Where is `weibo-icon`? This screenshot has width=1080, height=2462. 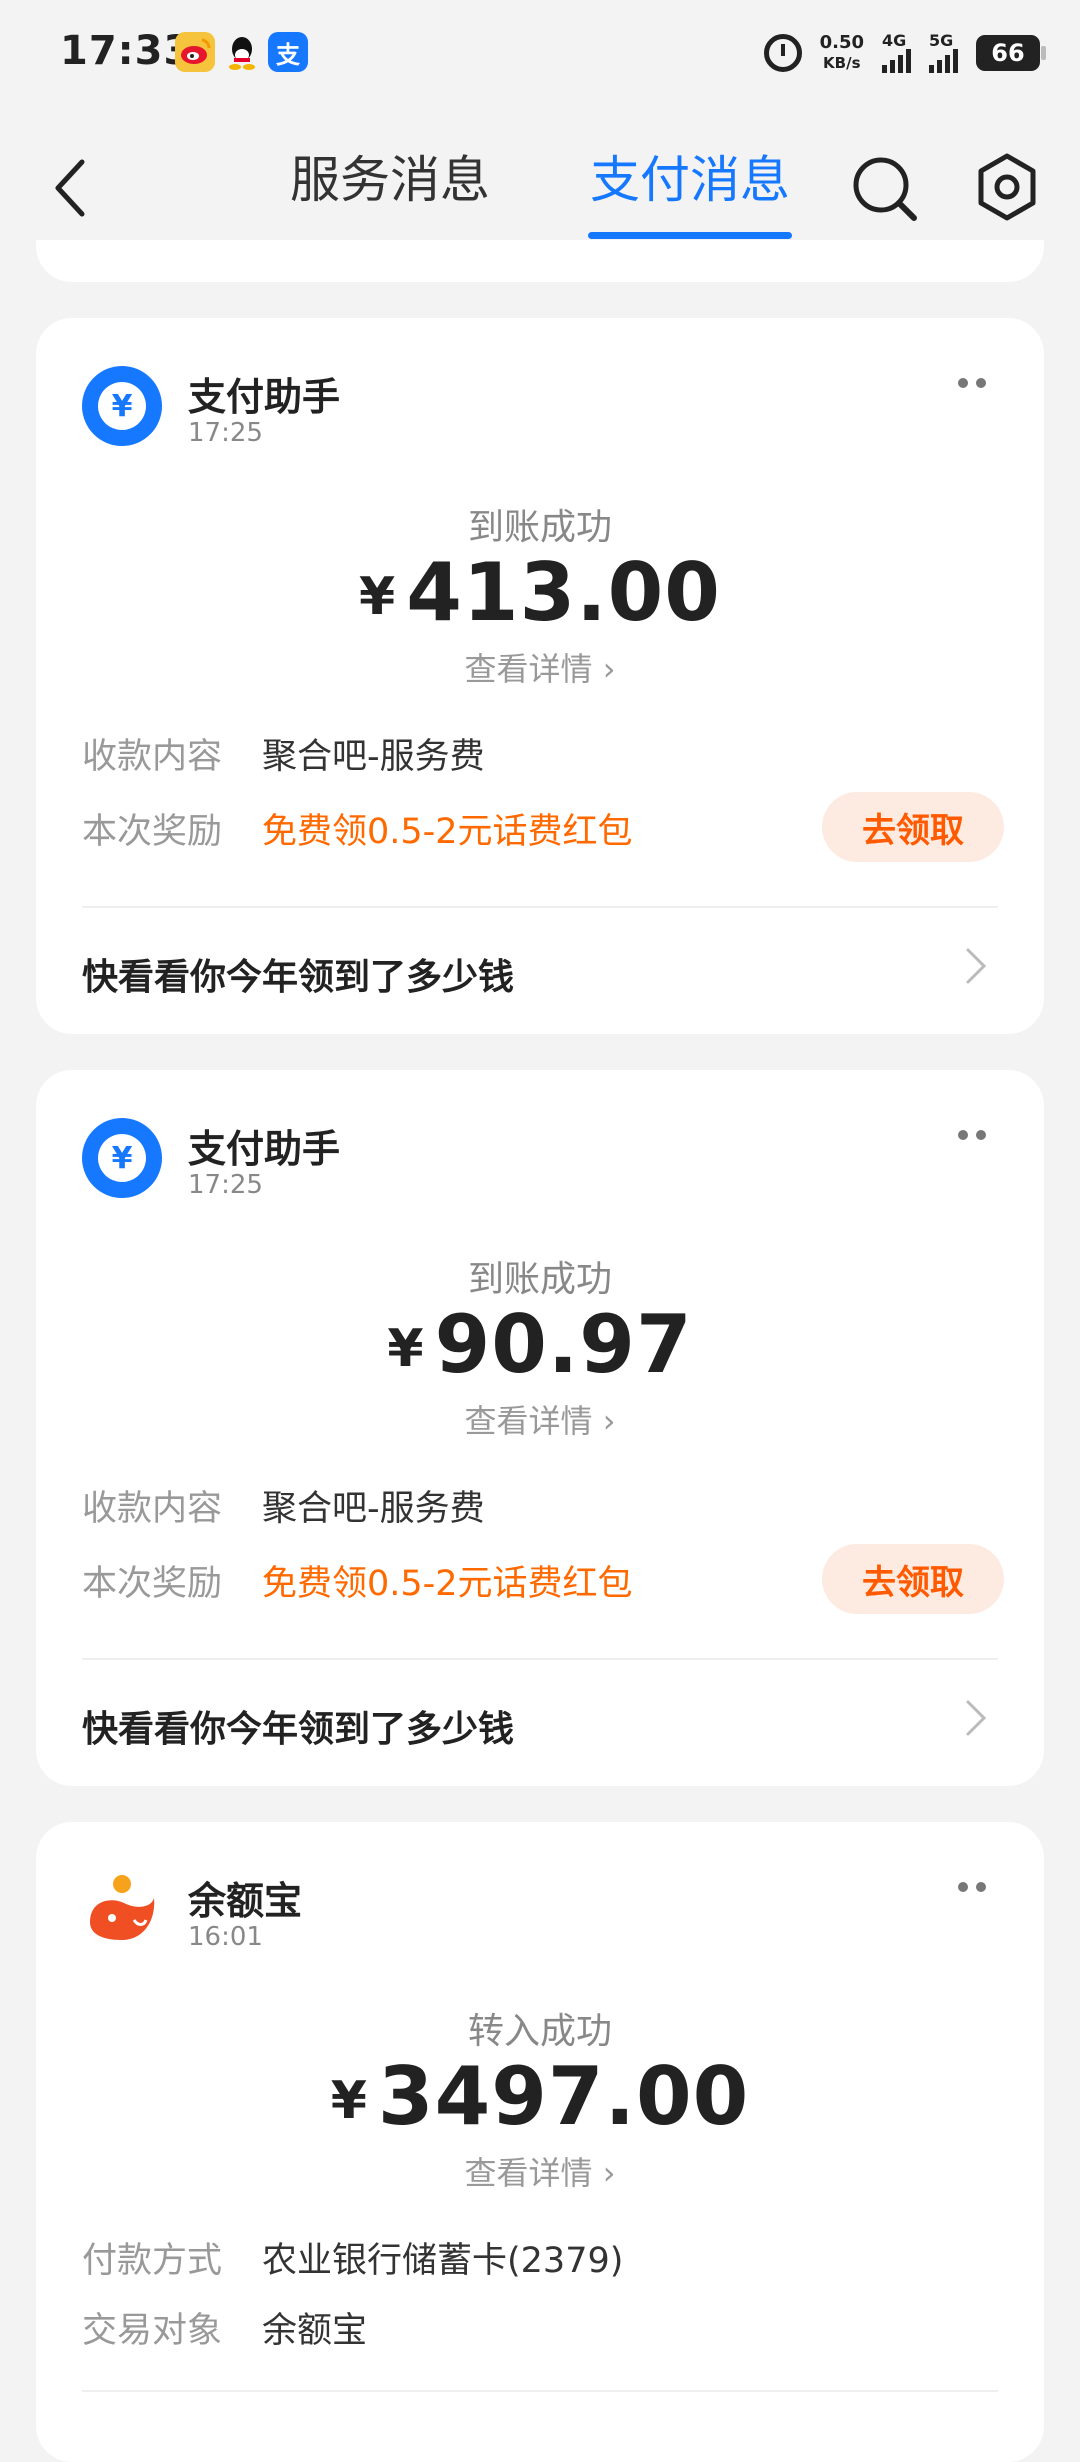 weibo-icon is located at coordinates (195, 52).